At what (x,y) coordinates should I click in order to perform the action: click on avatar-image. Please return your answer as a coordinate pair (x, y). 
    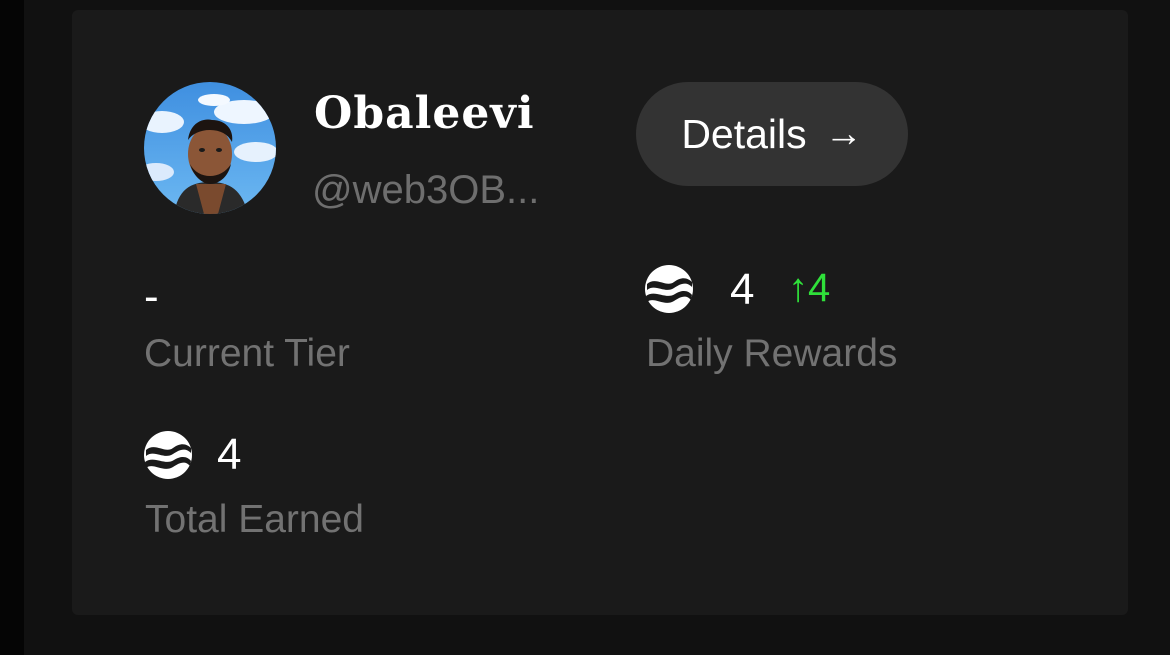
    Looking at the image, I should click on (210, 148).